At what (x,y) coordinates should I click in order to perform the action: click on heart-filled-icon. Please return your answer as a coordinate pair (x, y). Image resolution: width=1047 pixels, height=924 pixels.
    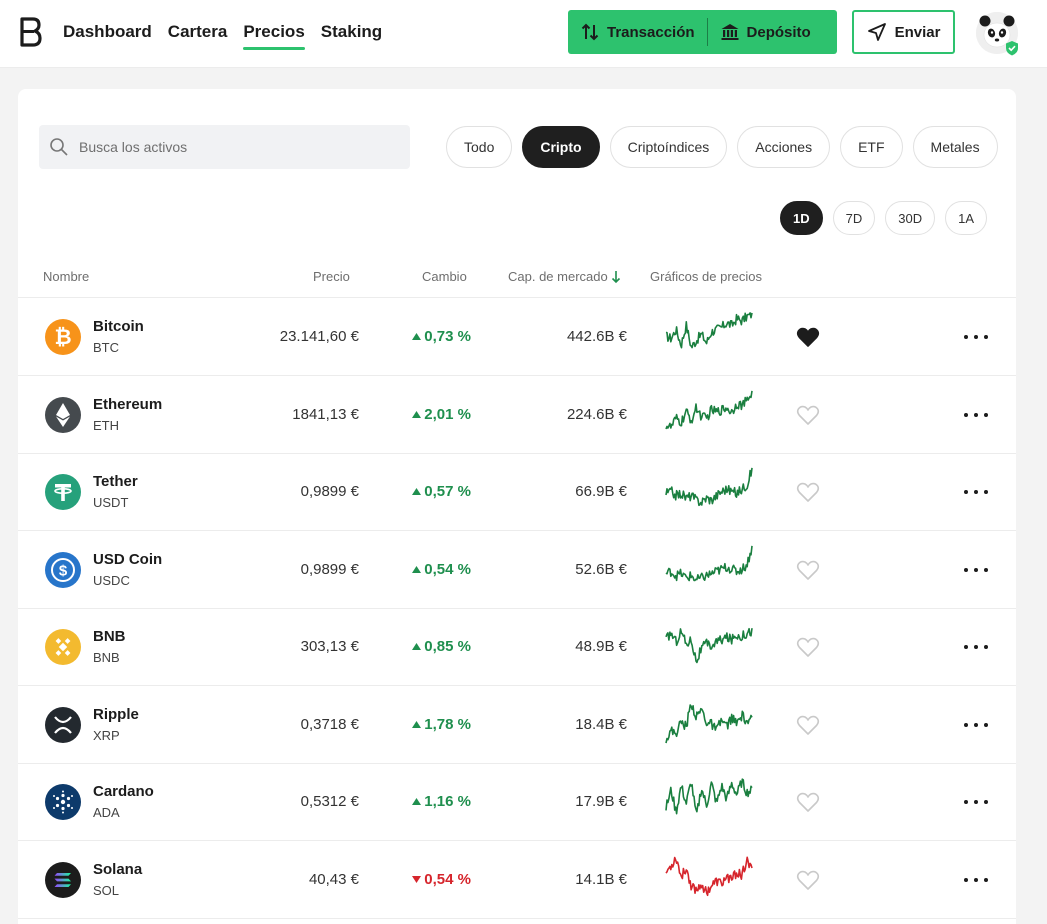
    Looking at the image, I should click on (808, 337).